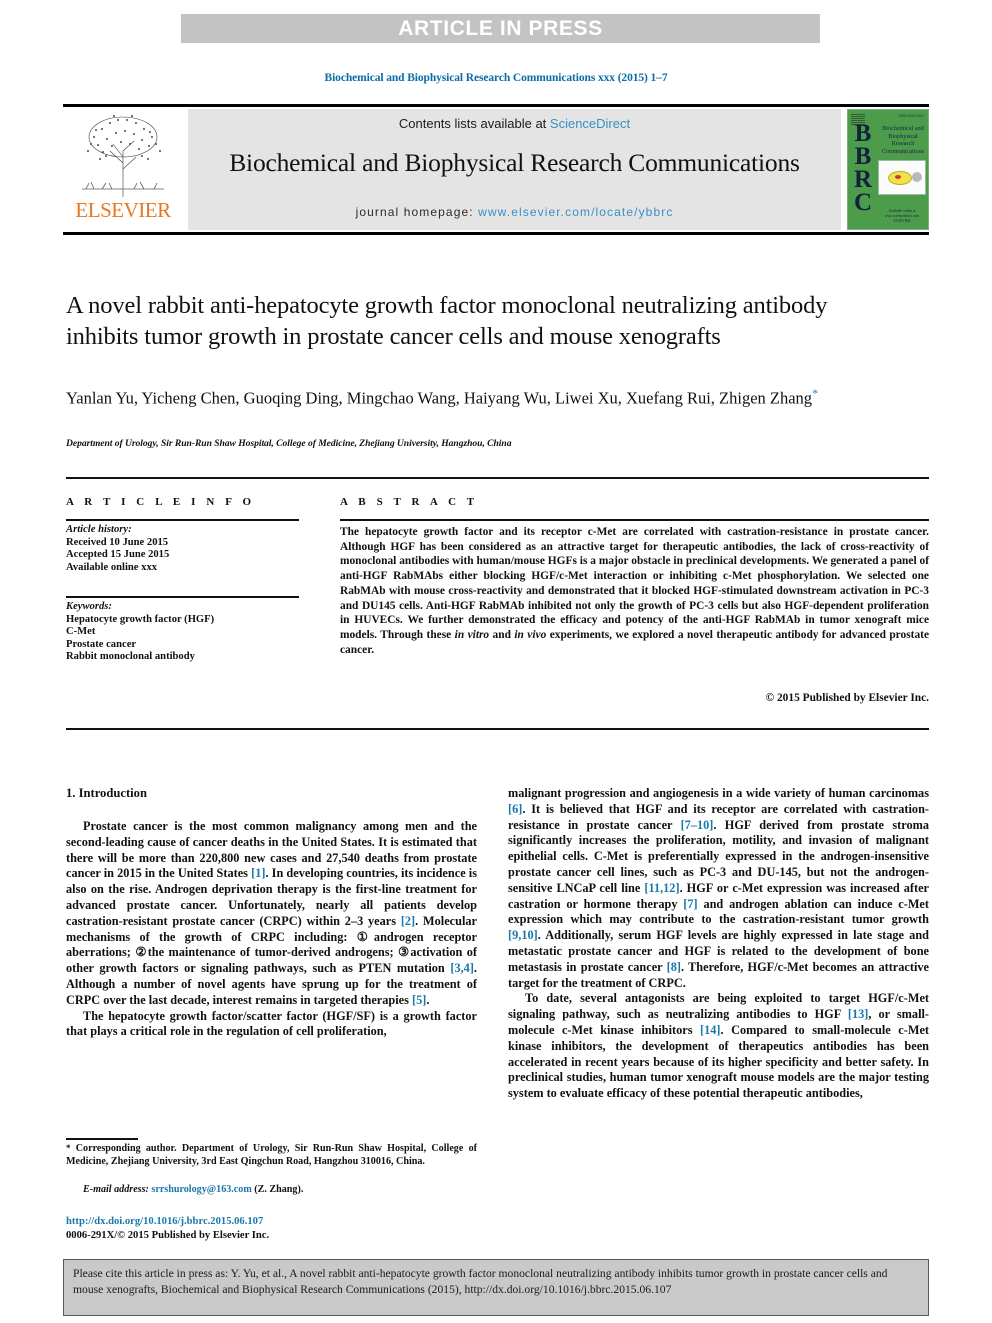  I want to click on keywords-rule, so click(182, 597).